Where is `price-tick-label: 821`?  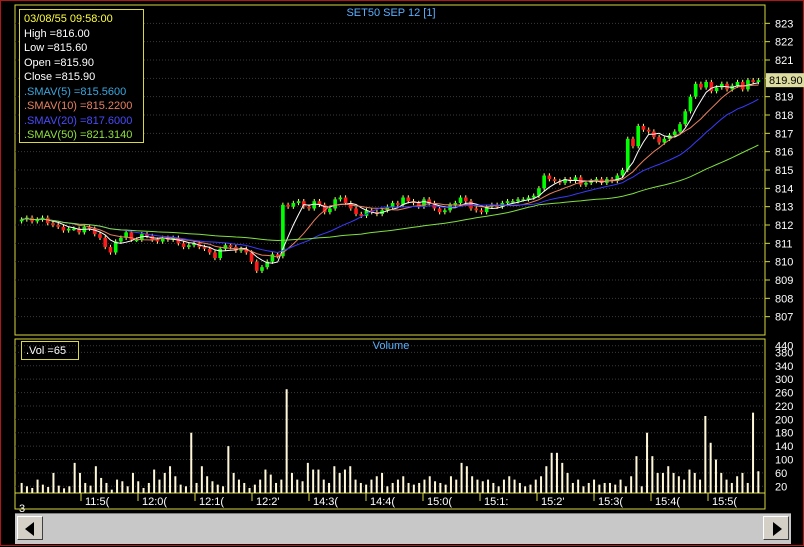 price-tick-label: 821 is located at coordinates (784, 61).